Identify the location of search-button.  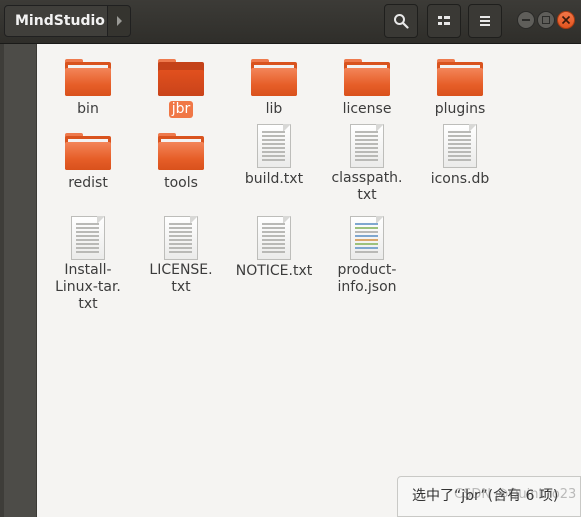
(401, 21).